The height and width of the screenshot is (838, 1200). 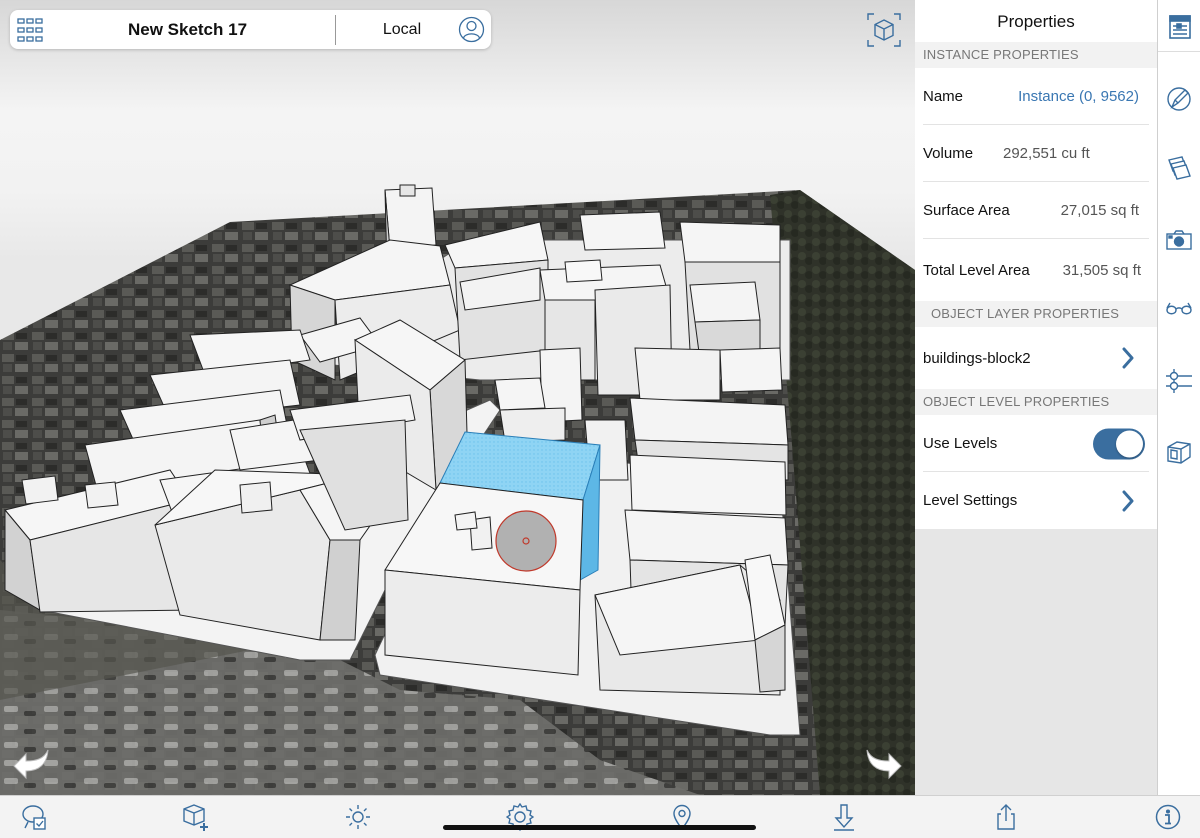 I want to click on total-level-area-row: Total Level Area 31,505 sq ft, so click(x=1036, y=270).